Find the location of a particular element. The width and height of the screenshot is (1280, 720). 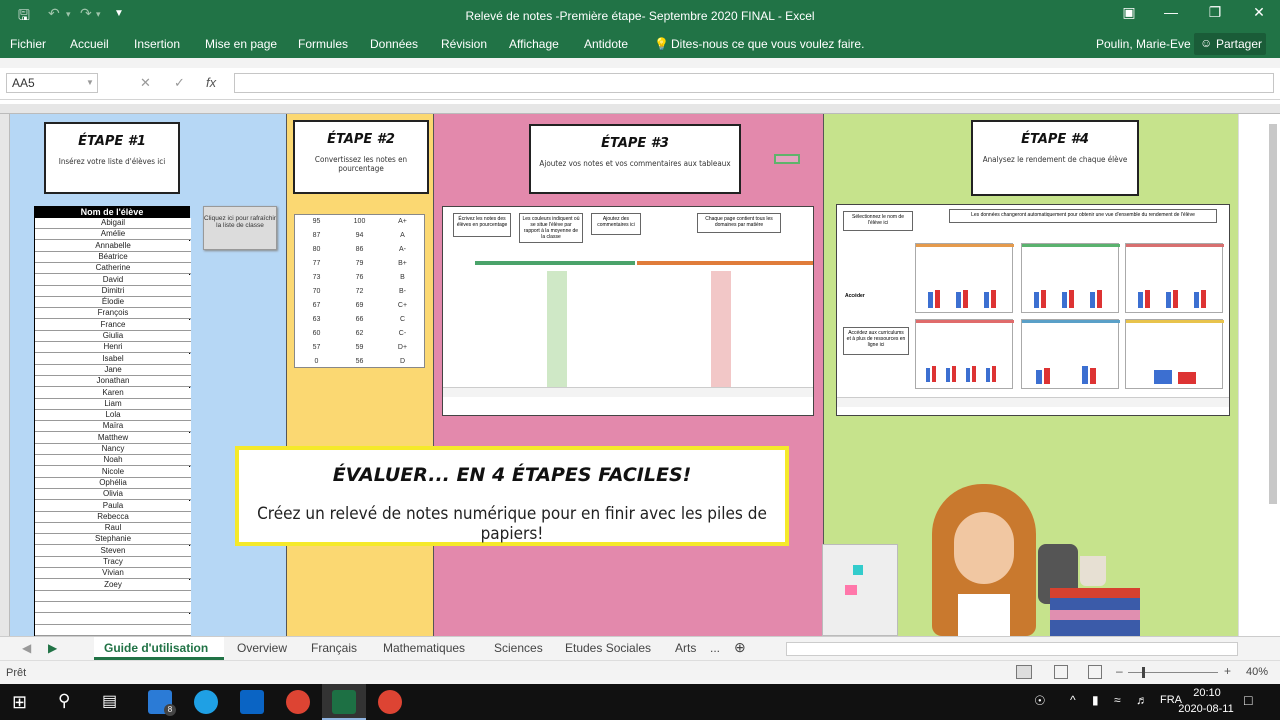

sheet-tab-overview: Overview is located at coordinates (262, 648).